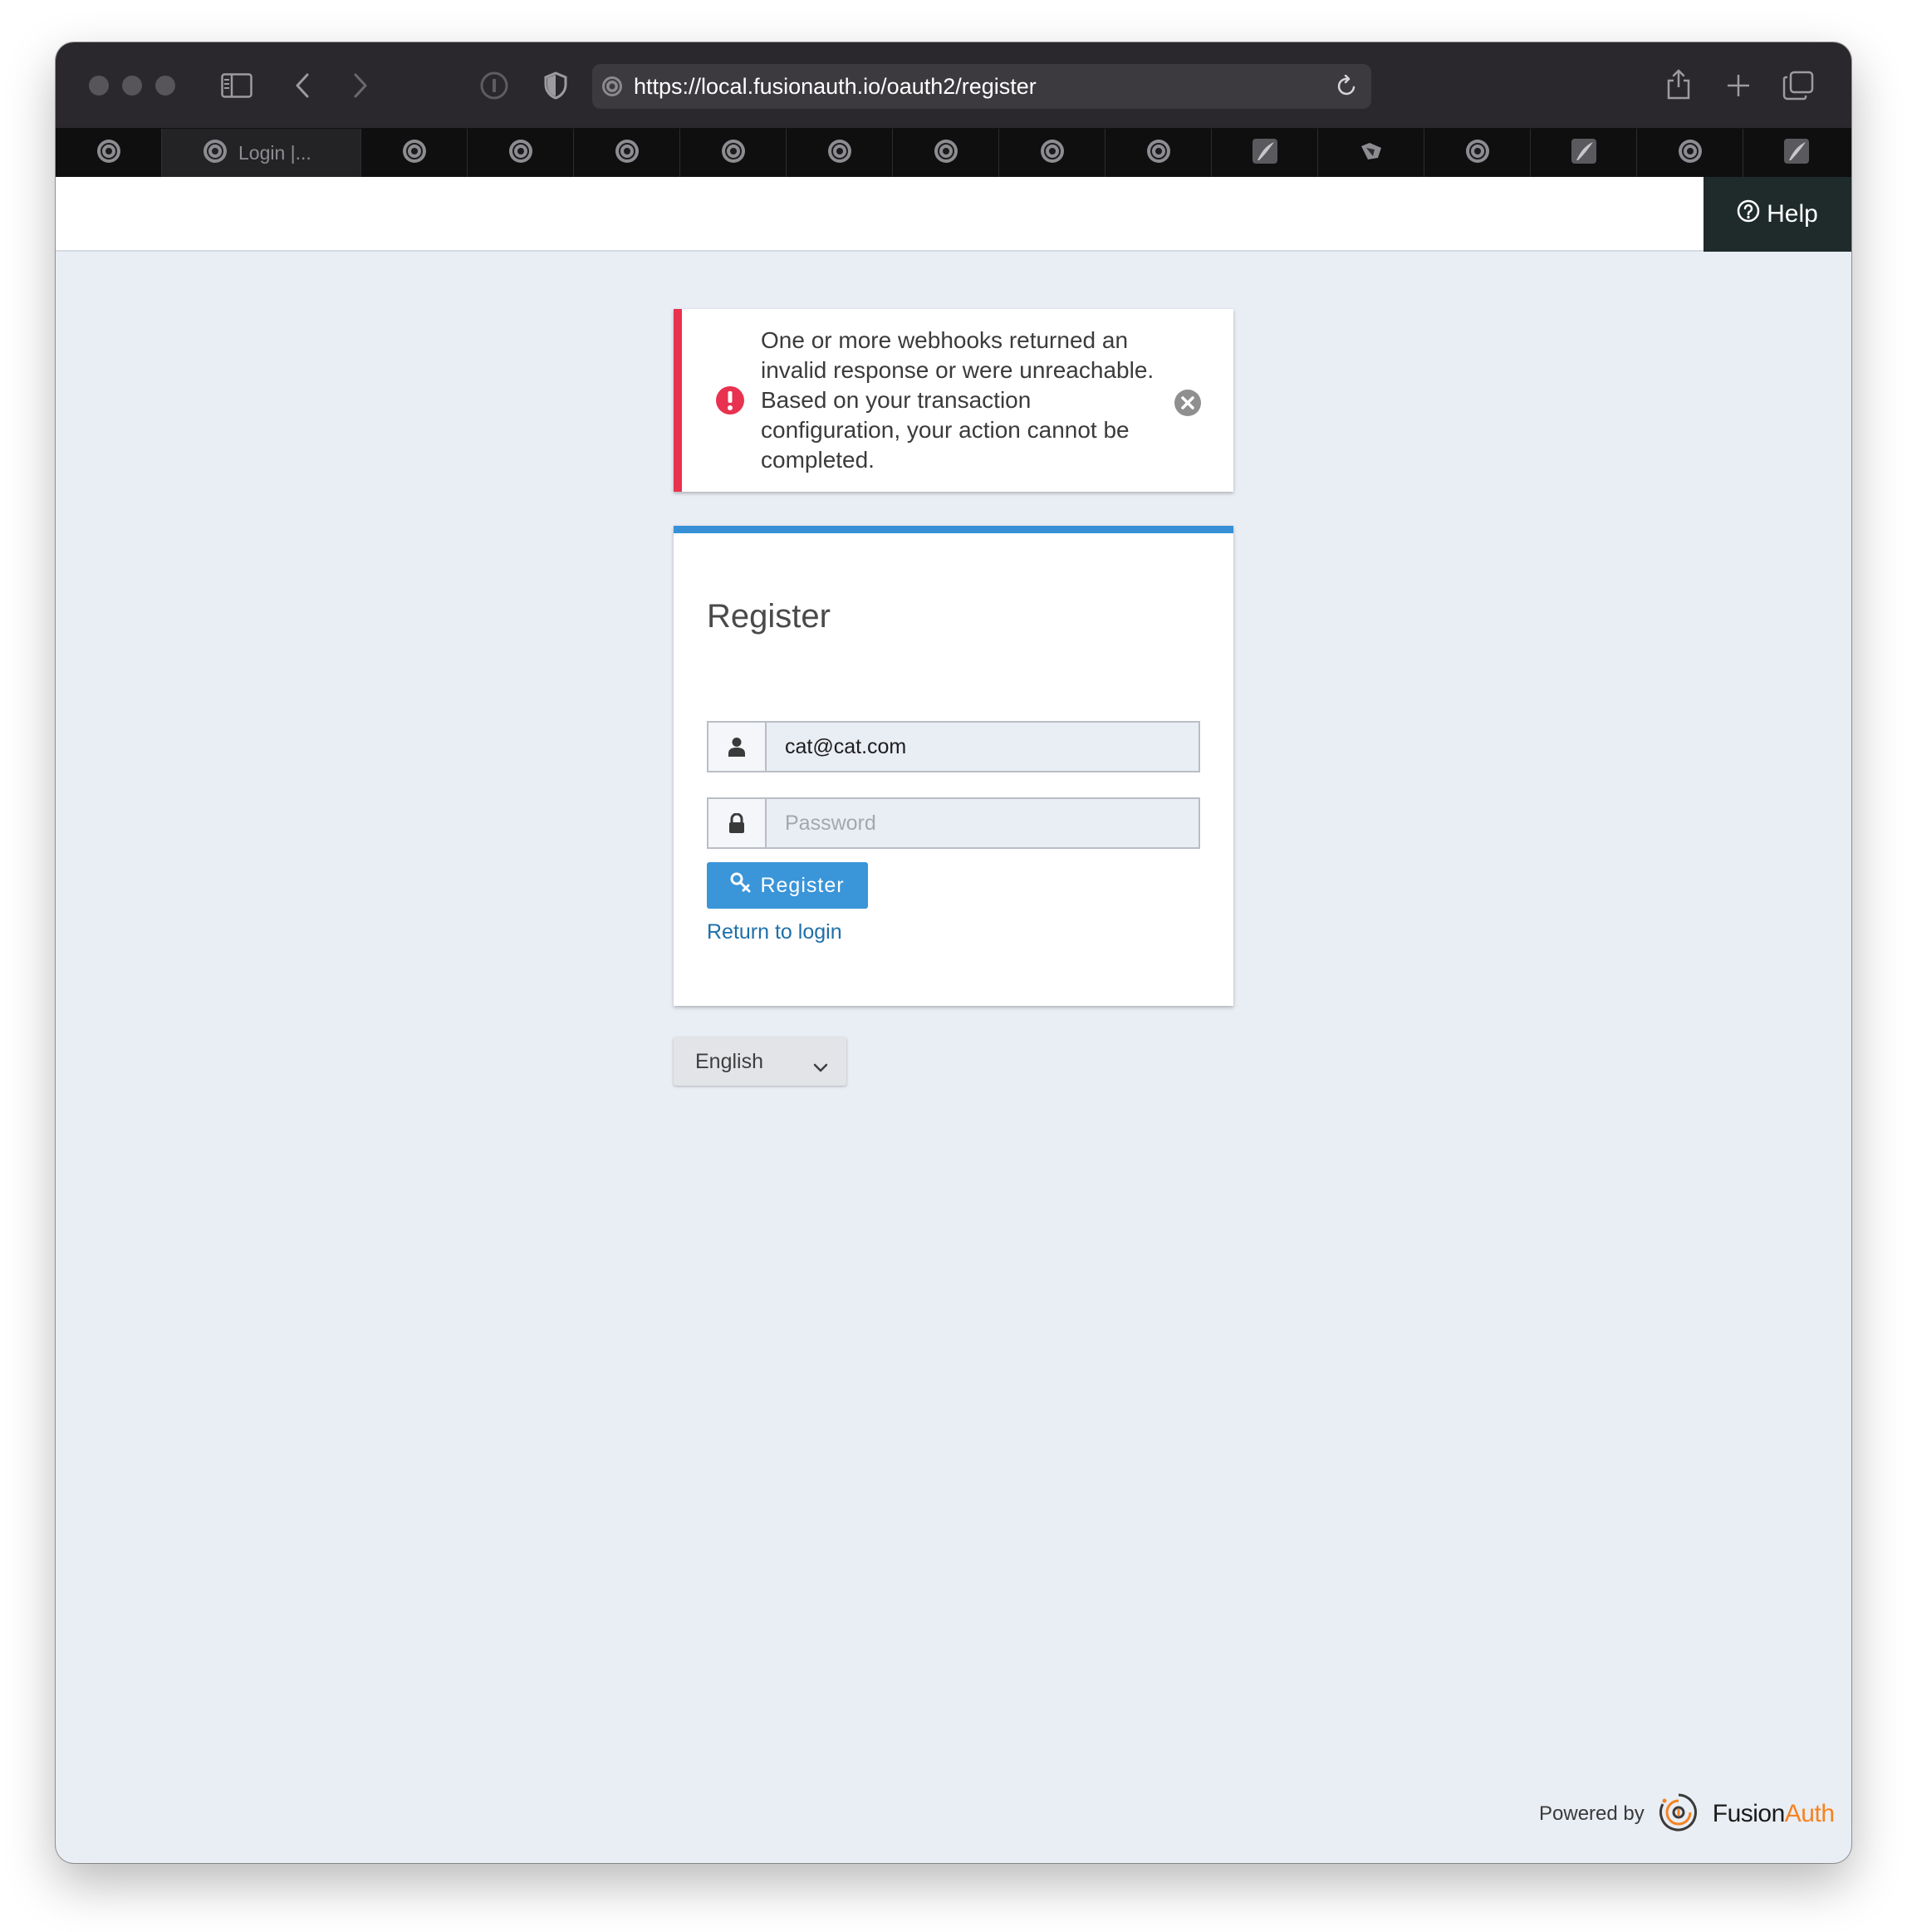 The width and height of the screenshot is (1907, 1932). I want to click on password-input-group, so click(953, 823).